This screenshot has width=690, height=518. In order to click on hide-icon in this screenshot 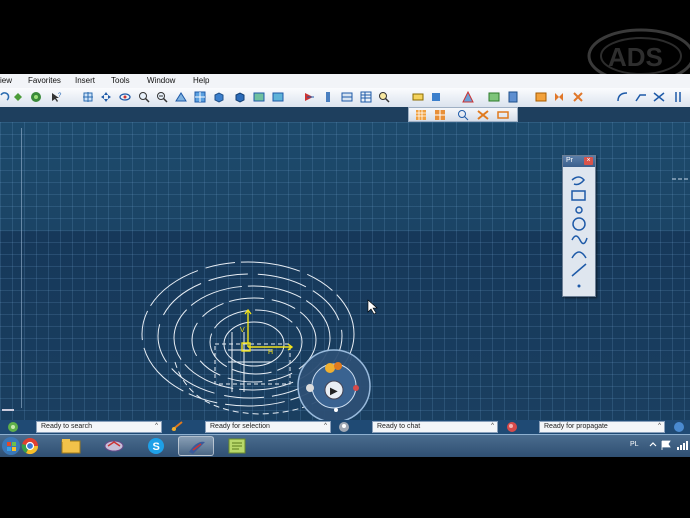, I will do `click(259, 97)`.